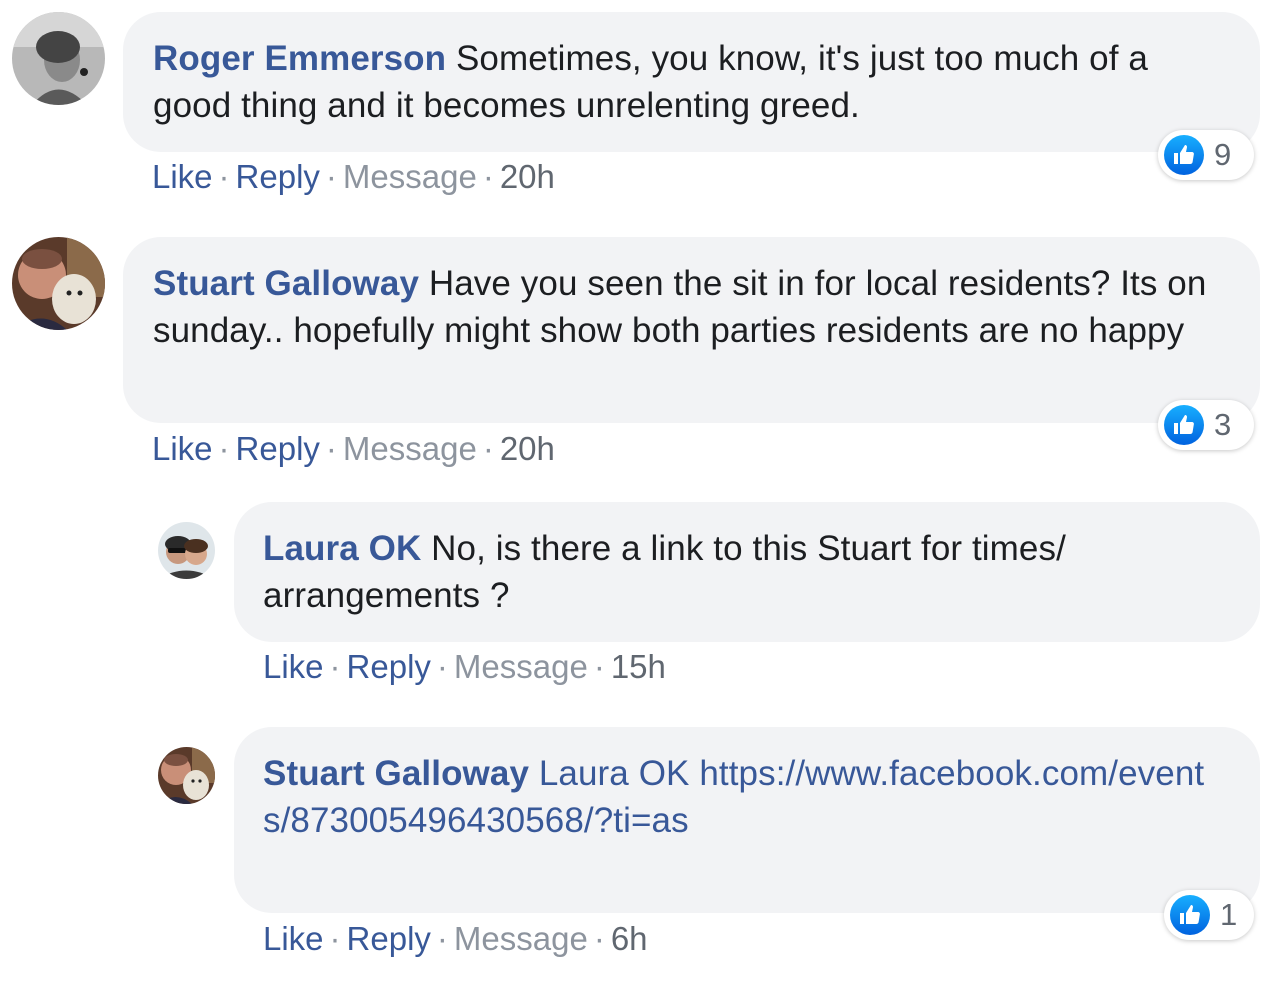 The width and height of the screenshot is (1280, 982). I want to click on reaction-summary: 1, so click(1209, 915).